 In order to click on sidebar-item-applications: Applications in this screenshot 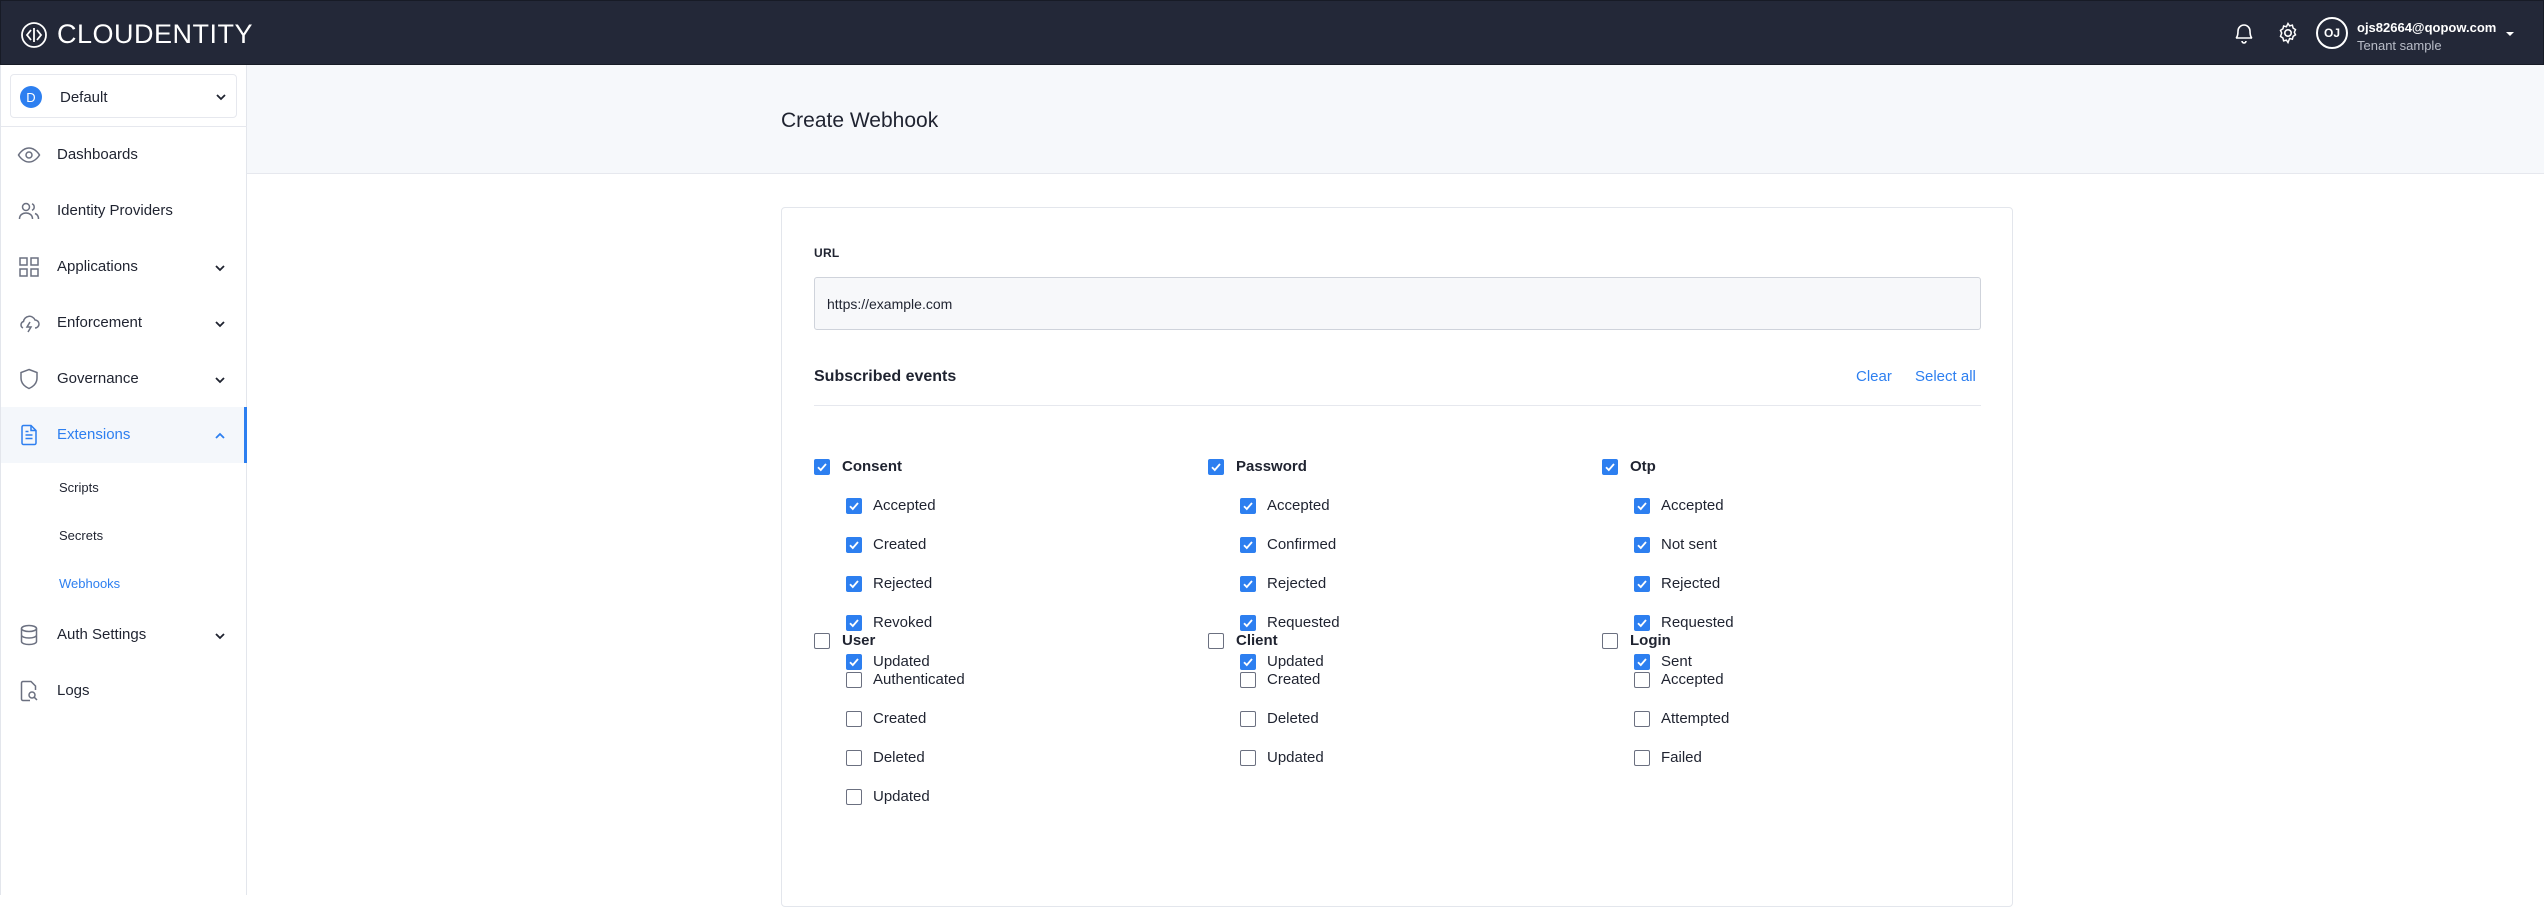, I will do `click(124, 267)`.